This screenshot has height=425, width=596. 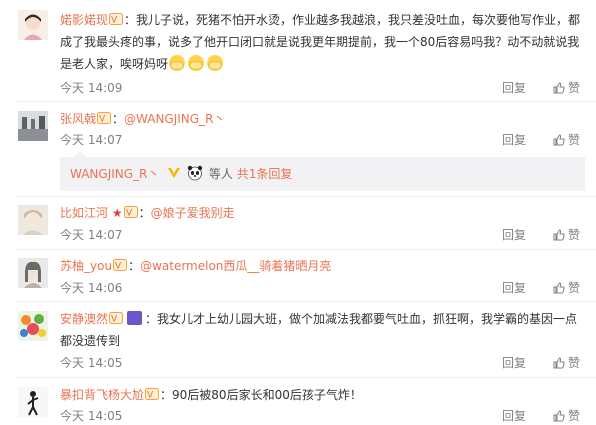 I want to click on username-link: 暴扣背飞杨大尬, so click(x=102, y=395).